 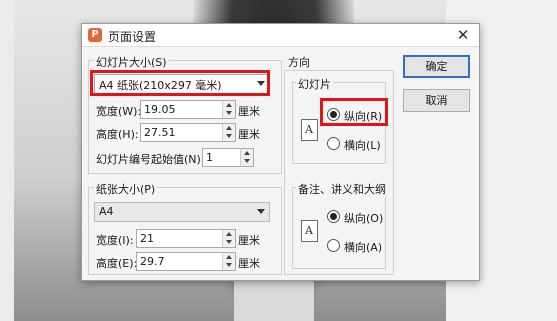 I want to click on paper-height-unit: 厘米, so click(x=249, y=263).